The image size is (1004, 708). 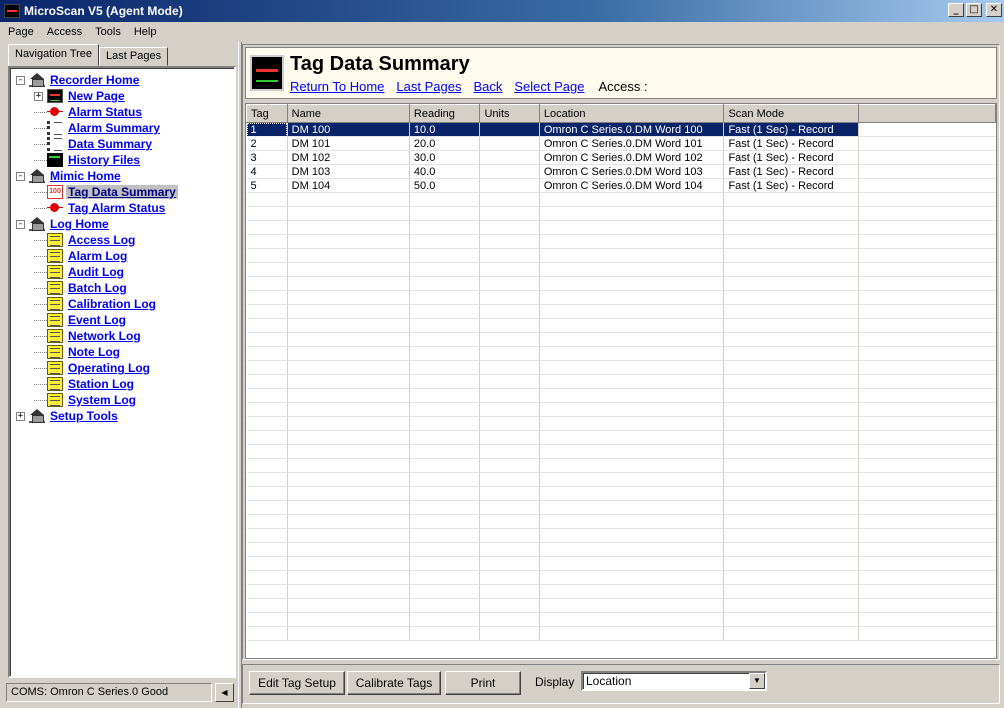 I want to click on tree-item: Station Log, so click(x=125, y=384).